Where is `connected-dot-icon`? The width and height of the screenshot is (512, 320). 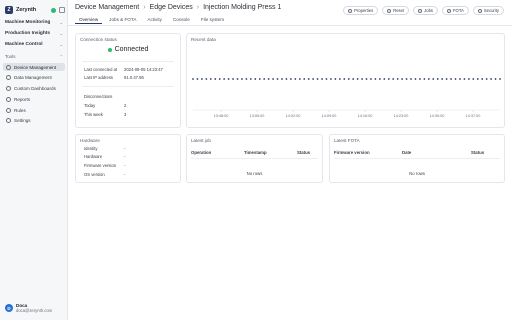 connected-dot-icon is located at coordinates (109, 49).